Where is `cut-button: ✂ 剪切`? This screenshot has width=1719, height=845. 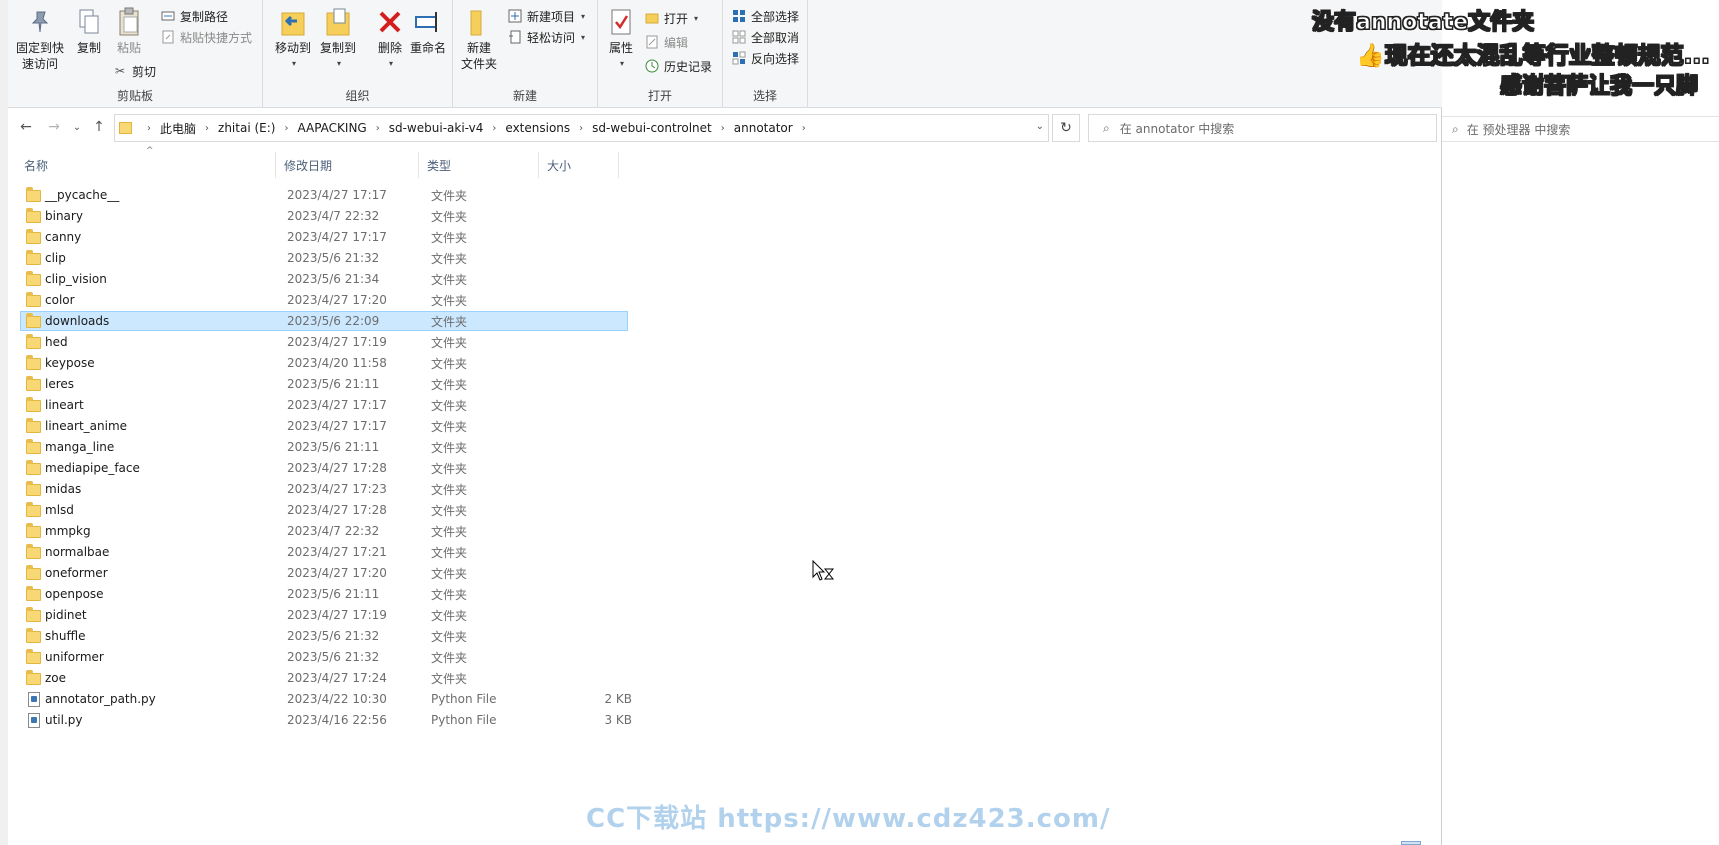 cut-button: ✂ 剪切 is located at coordinates (134, 71).